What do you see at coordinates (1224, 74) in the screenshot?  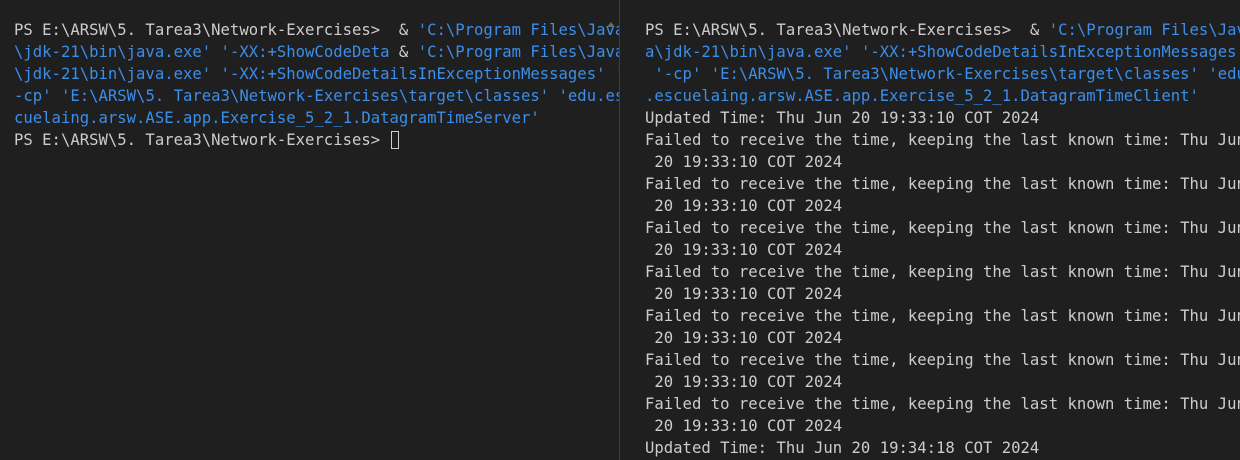 I see `command-argument: 'edu` at bounding box center [1224, 74].